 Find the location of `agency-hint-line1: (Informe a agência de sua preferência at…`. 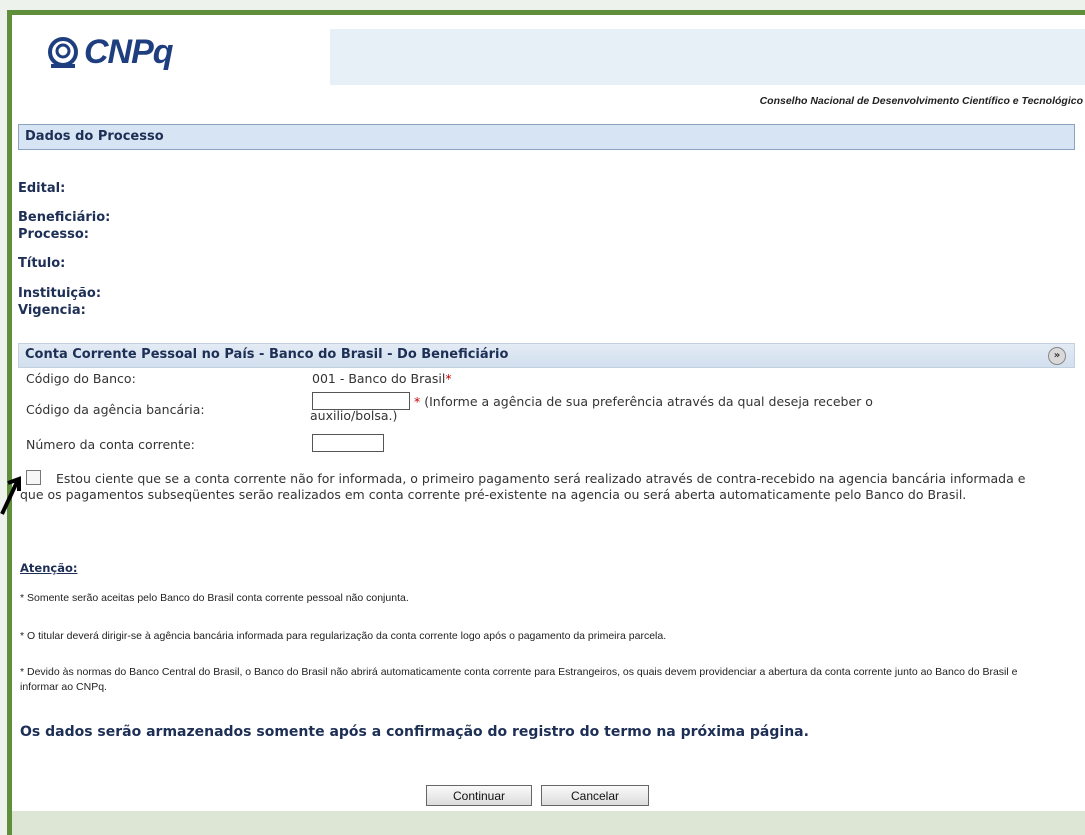

agency-hint-line1: (Informe a agência de sua preferência at… is located at coordinates (646, 401).